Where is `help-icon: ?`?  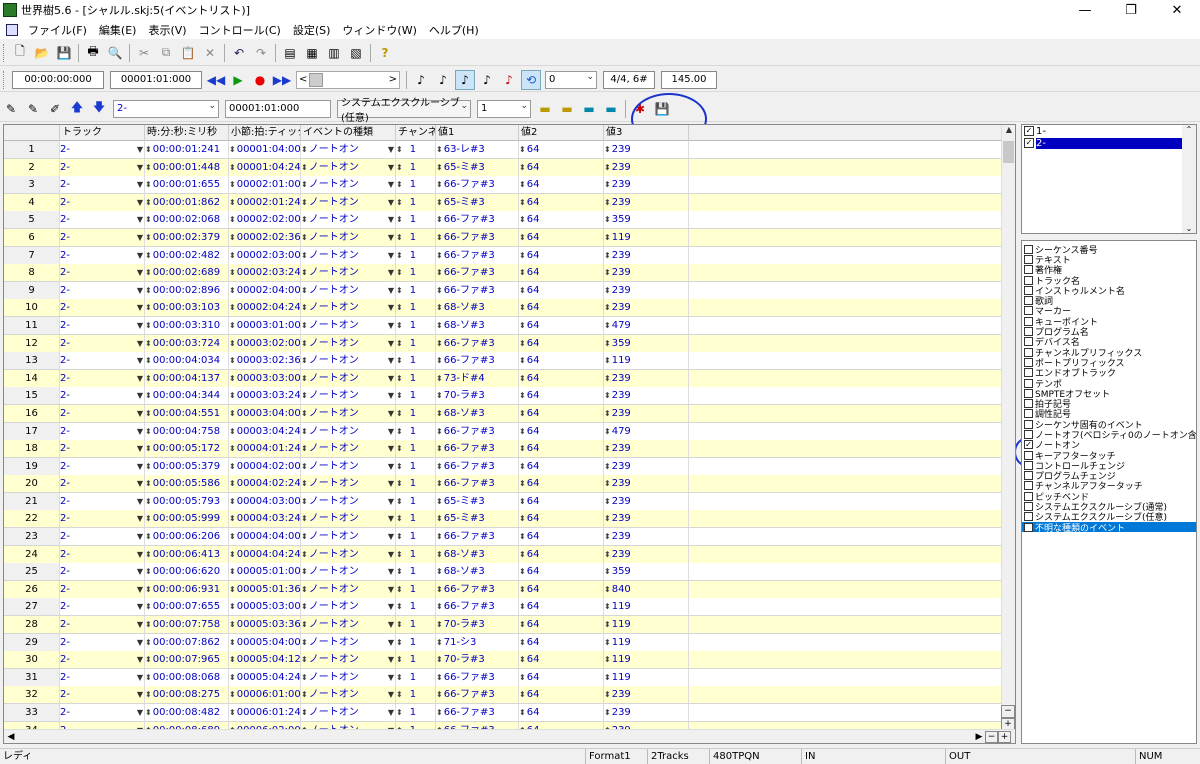 help-icon: ? is located at coordinates (385, 53).